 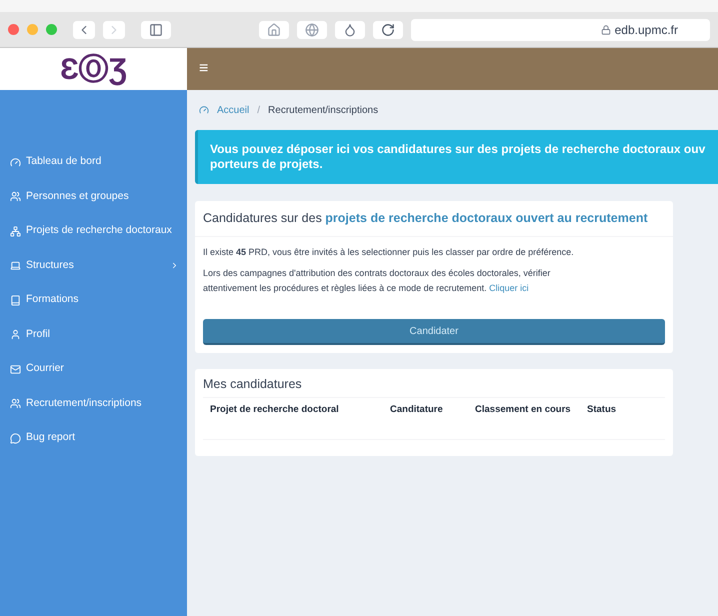 I want to click on sidebar-item: Structures, so click(x=93, y=265).